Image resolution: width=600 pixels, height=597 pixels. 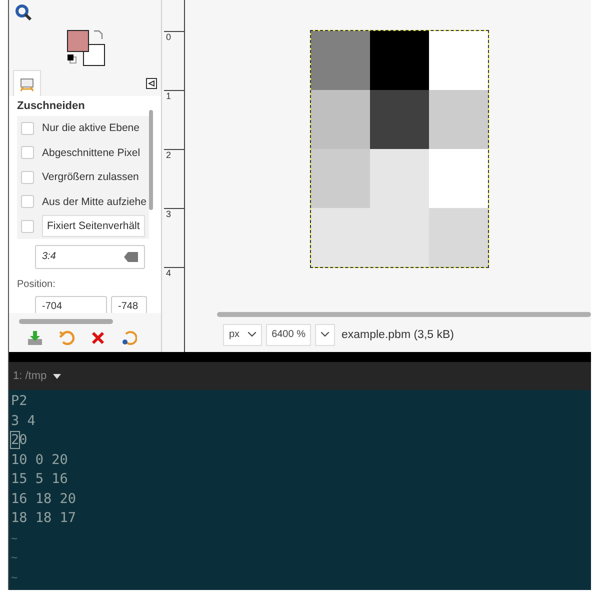 What do you see at coordinates (98, 35) in the screenshot?
I see `swap-icon` at bounding box center [98, 35].